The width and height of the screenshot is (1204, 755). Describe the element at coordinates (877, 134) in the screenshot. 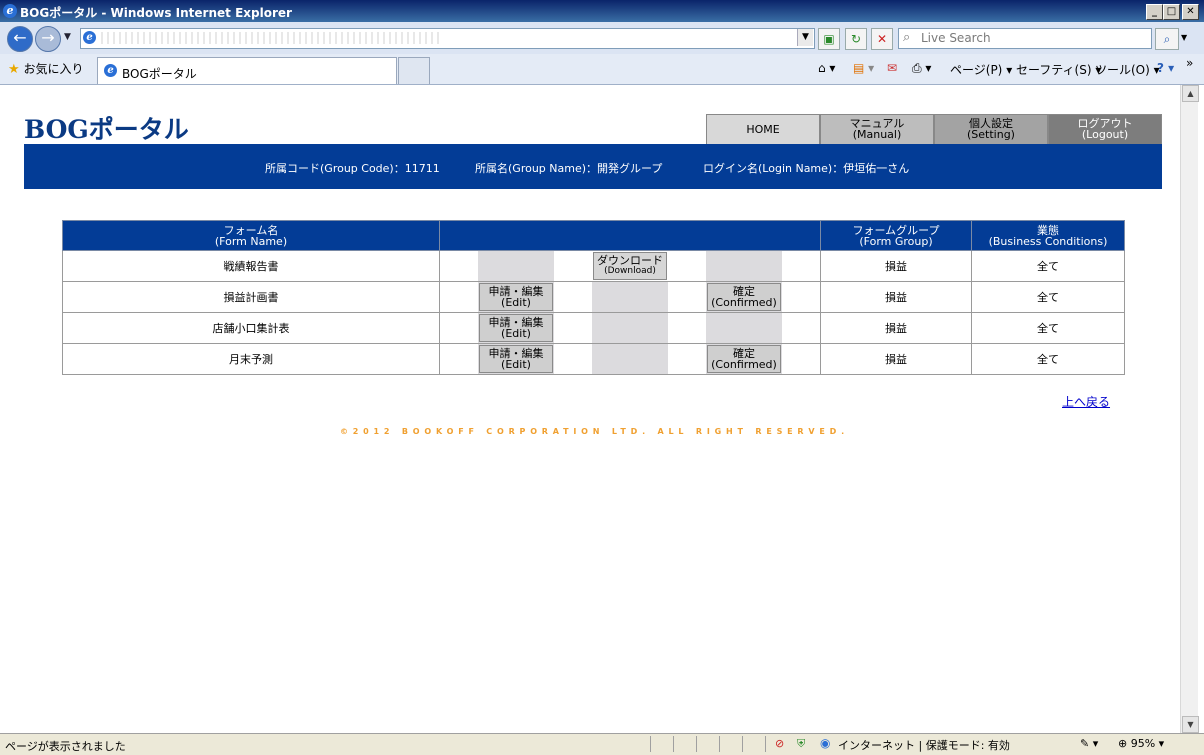

I see `nav-manual-sublabel: (Manual)` at that location.